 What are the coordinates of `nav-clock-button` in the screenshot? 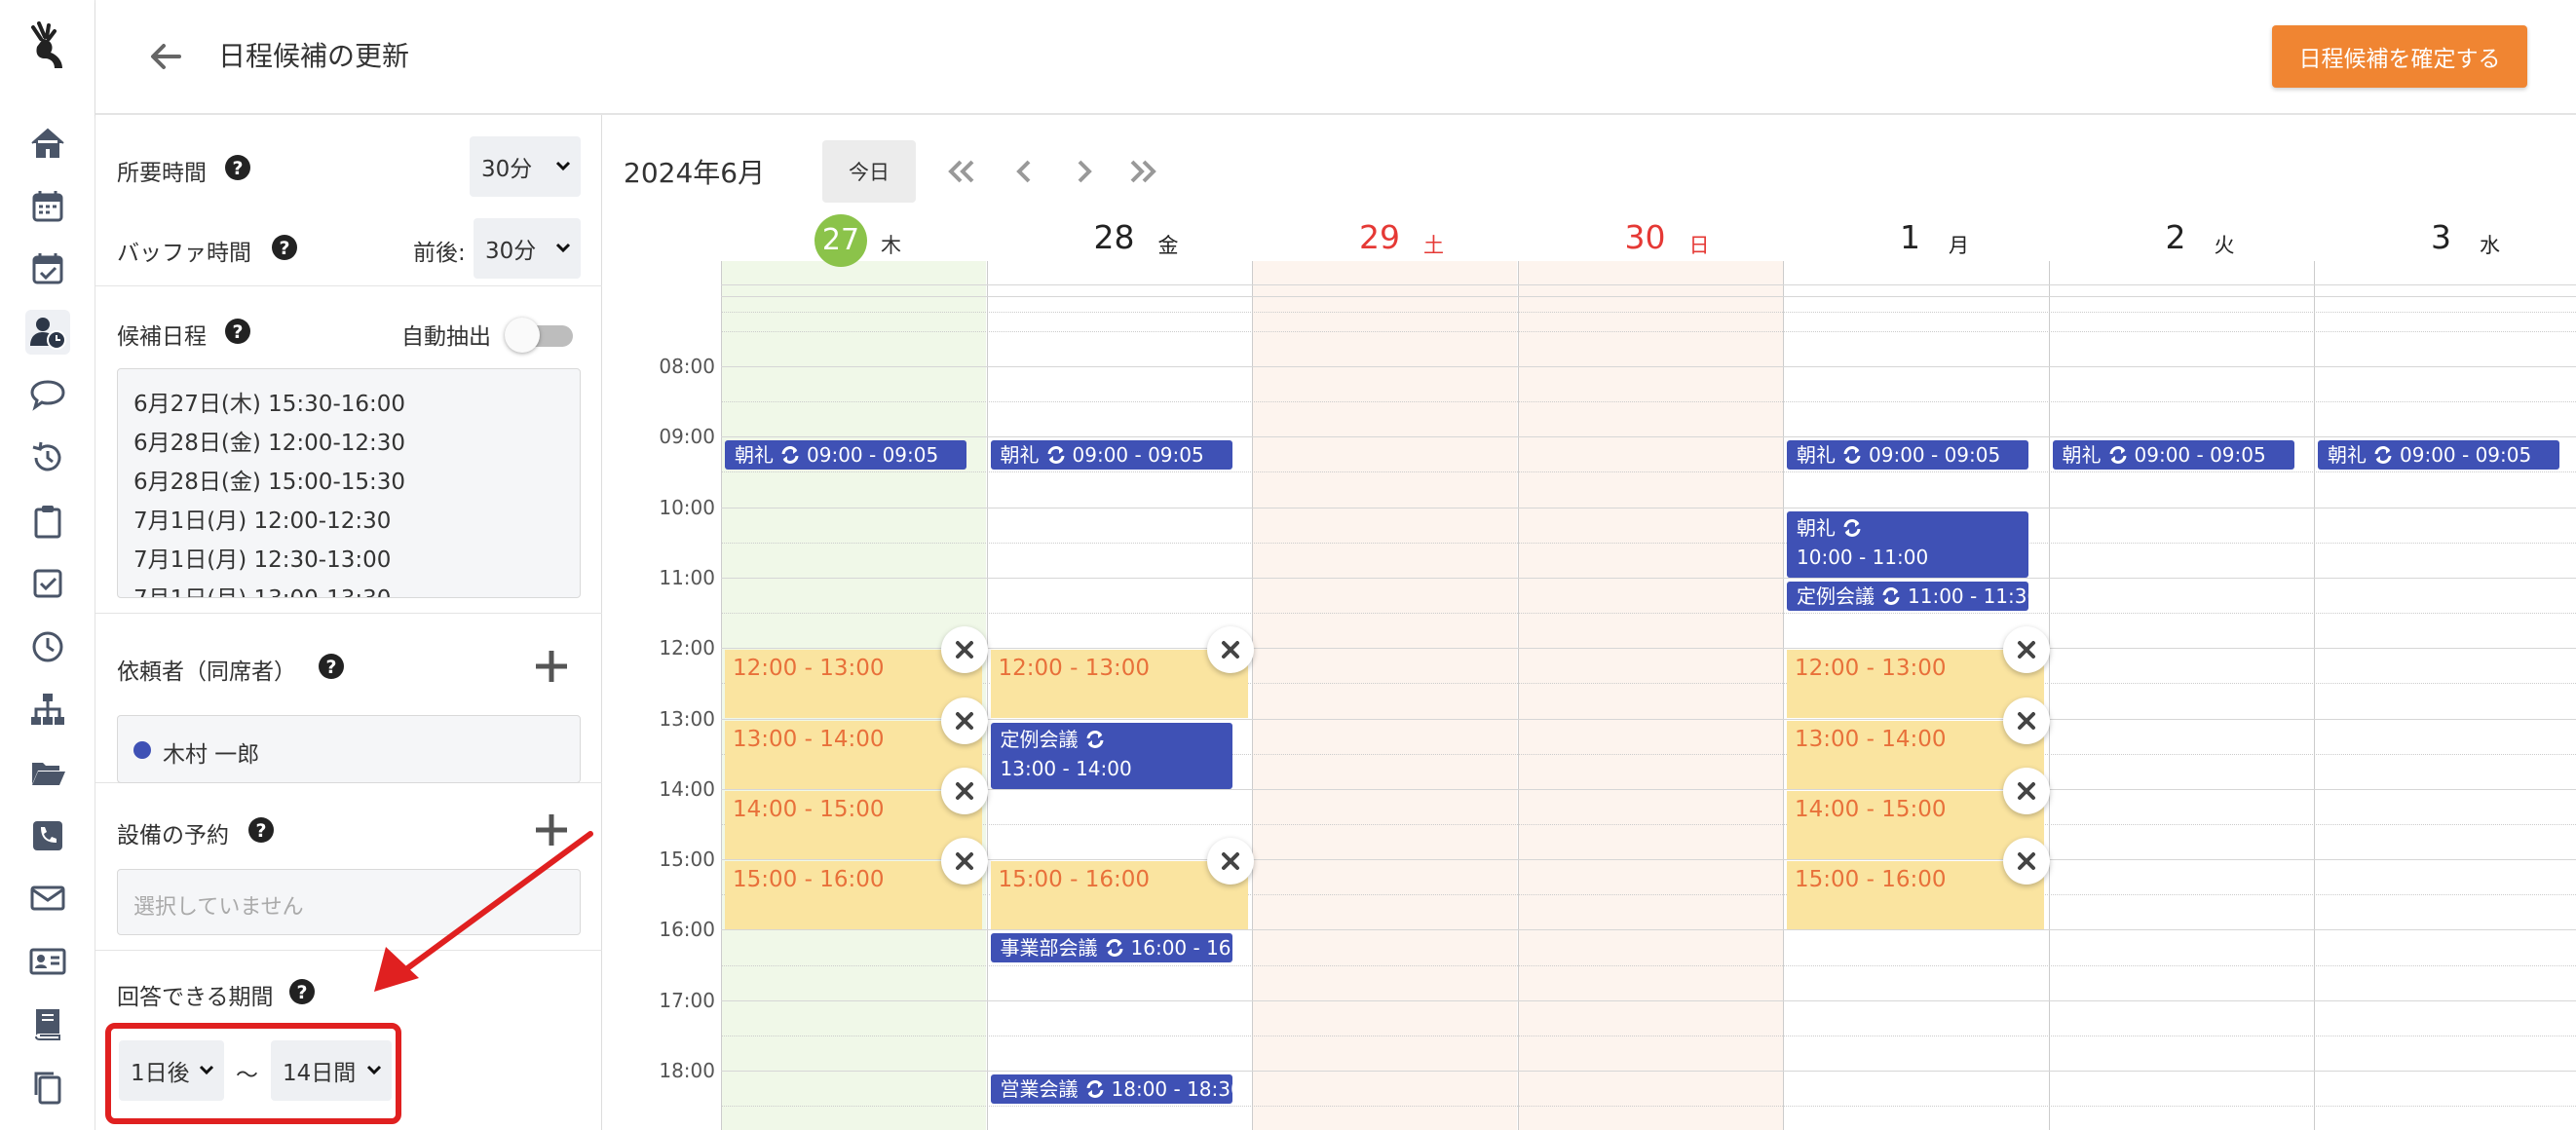 It's located at (47, 646).